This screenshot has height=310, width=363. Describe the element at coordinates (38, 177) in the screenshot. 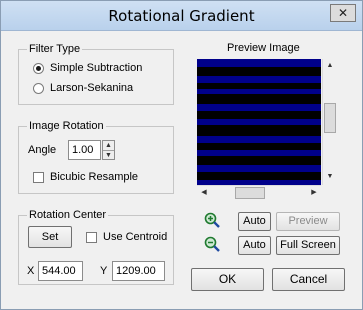

I see `bicubic-checkbox` at that location.